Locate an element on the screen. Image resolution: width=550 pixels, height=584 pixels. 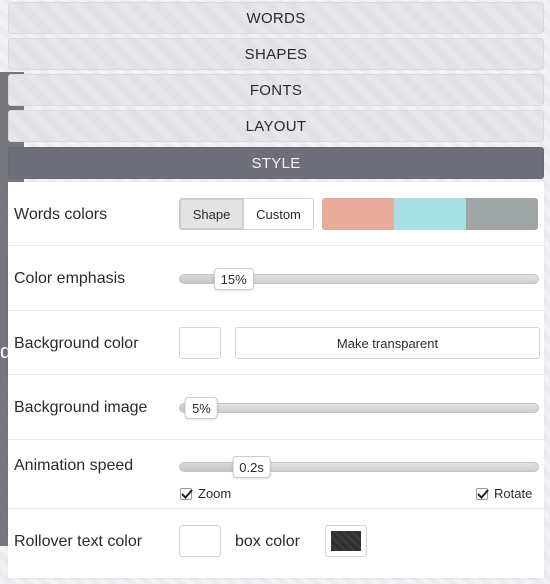
words-colors-label: Words colors is located at coordinates (61, 214).